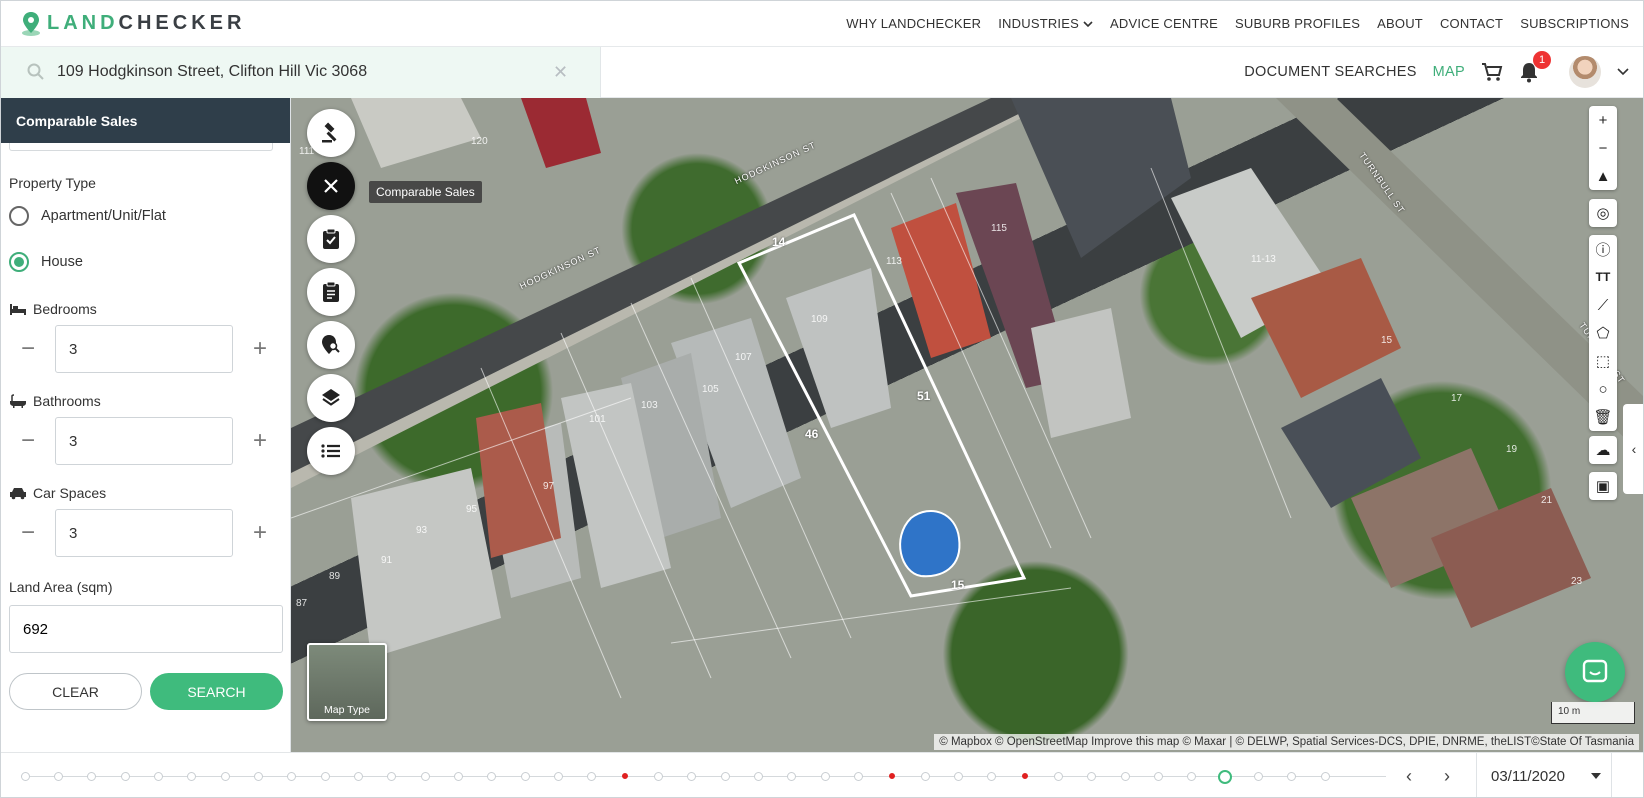 The image size is (1644, 798). I want to click on map-type-toggle: Map Type, so click(347, 682).